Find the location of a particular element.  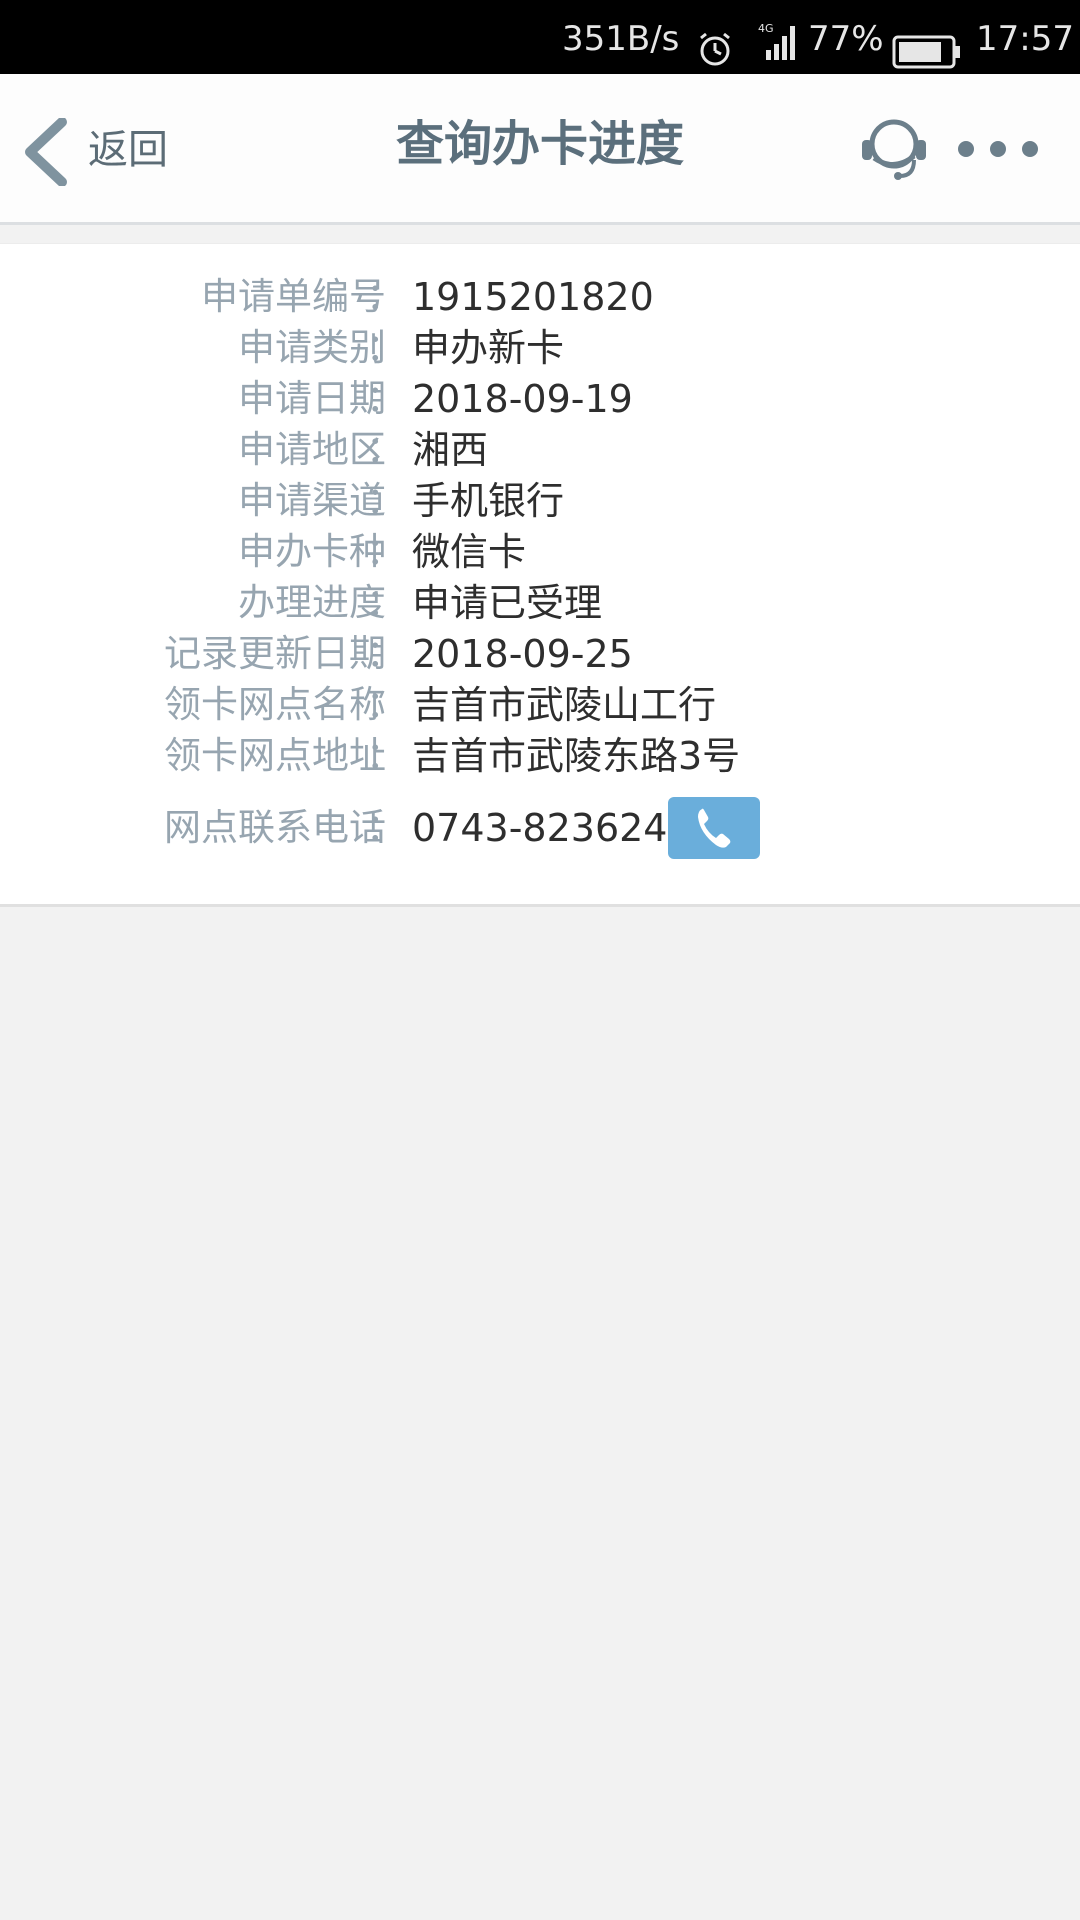

detail-value: 2018-09-25 is located at coordinates (522, 654).